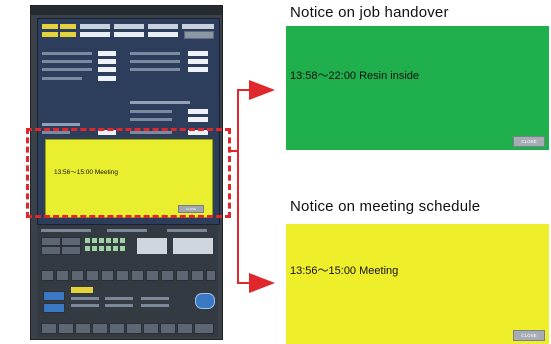 The height and width of the screenshot is (344, 551). I want to click on notice-message: 13:56〜15:00 Meeting, so click(344, 271).